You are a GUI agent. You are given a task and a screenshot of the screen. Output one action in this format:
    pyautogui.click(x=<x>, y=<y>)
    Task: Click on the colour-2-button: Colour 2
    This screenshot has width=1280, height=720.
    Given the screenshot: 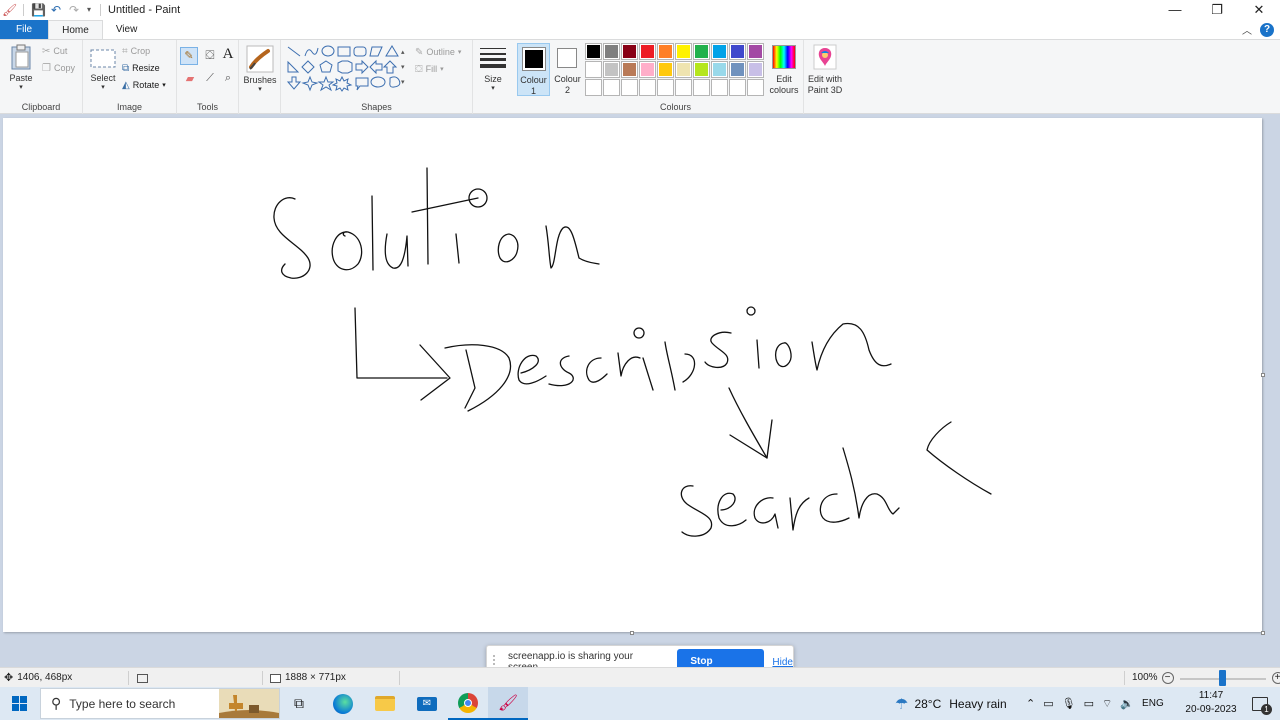 What is the action you would take?
    pyautogui.click(x=567, y=69)
    